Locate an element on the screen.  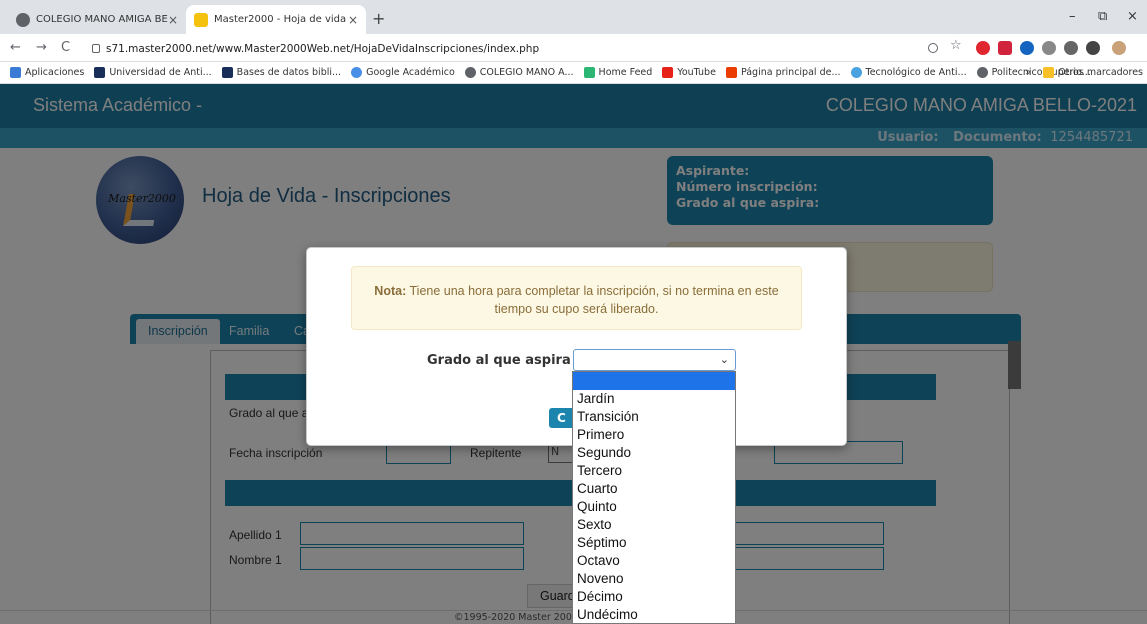
homefeed-icon is located at coordinates (589, 72).